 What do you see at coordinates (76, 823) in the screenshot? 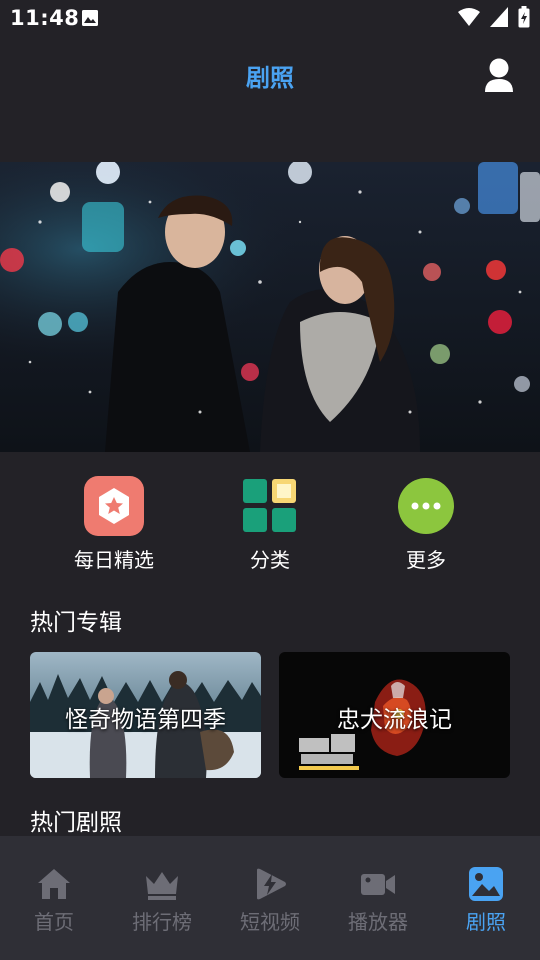
I see `section-title-hot-stills: 热门剧照` at bounding box center [76, 823].